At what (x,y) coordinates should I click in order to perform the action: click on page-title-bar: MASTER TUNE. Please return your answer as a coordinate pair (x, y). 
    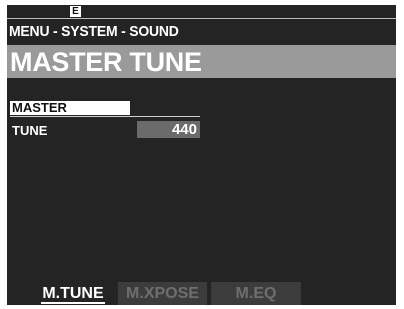
    Looking at the image, I should click on (201, 61).